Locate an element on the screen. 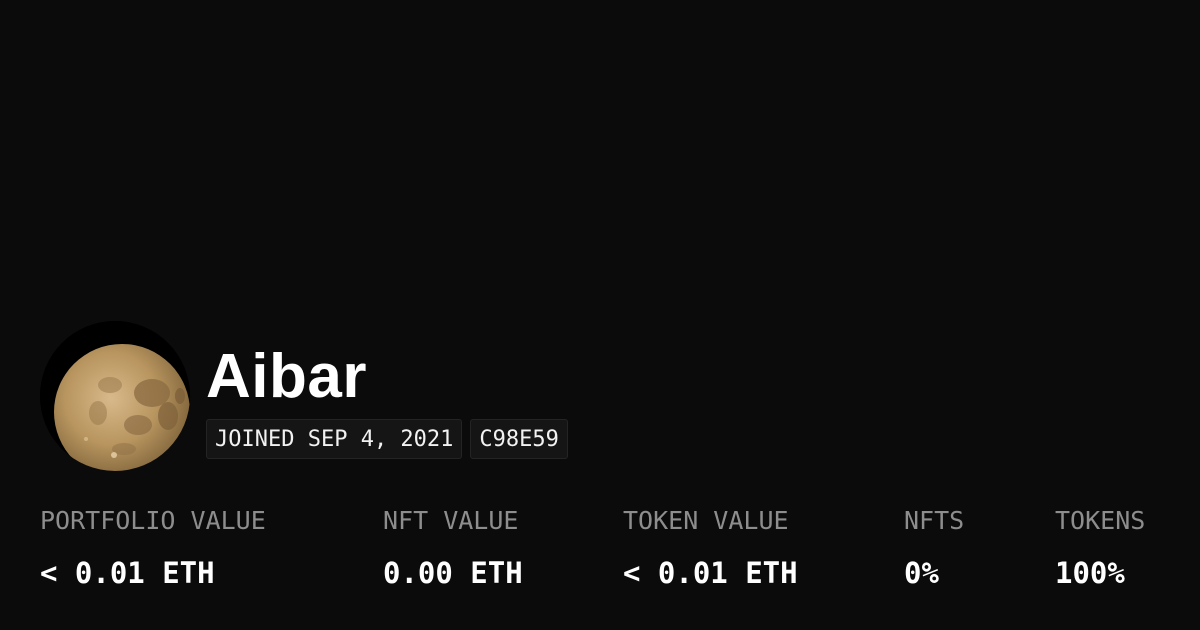  stat-label: PORTFOLIO VALUE is located at coordinates (153, 520).